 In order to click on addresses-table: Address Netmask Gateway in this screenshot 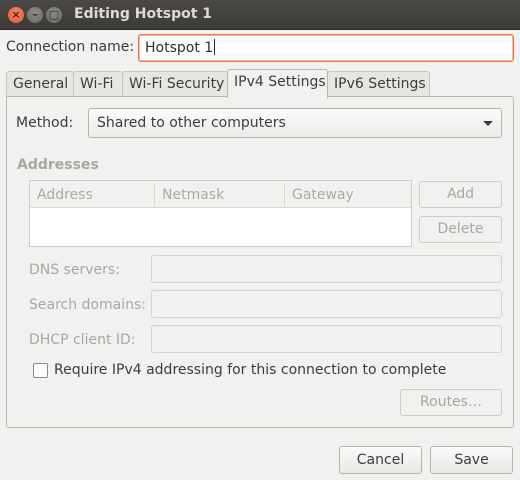, I will do `click(220, 213)`.